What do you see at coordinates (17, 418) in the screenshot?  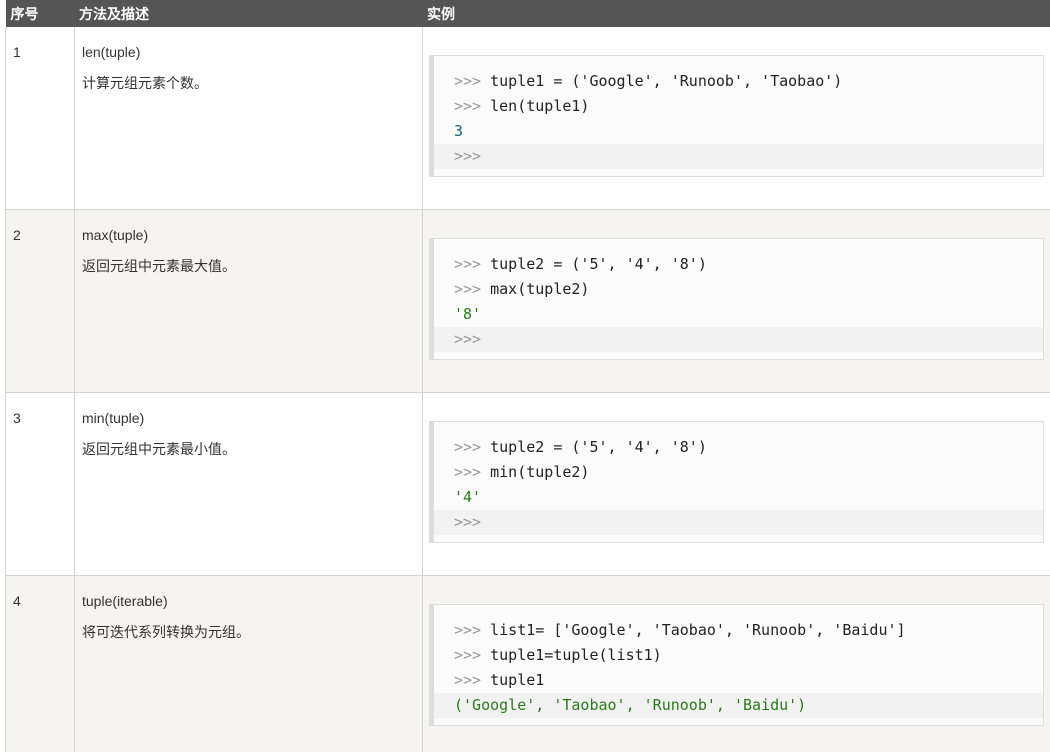 I see `row-index: 3` at bounding box center [17, 418].